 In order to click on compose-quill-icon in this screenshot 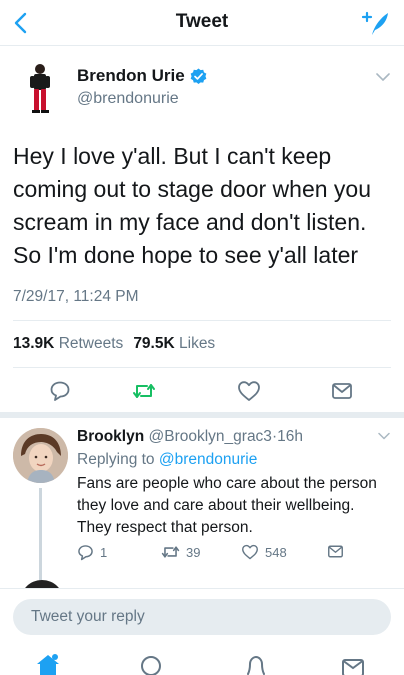, I will do `click(374, 23)`.